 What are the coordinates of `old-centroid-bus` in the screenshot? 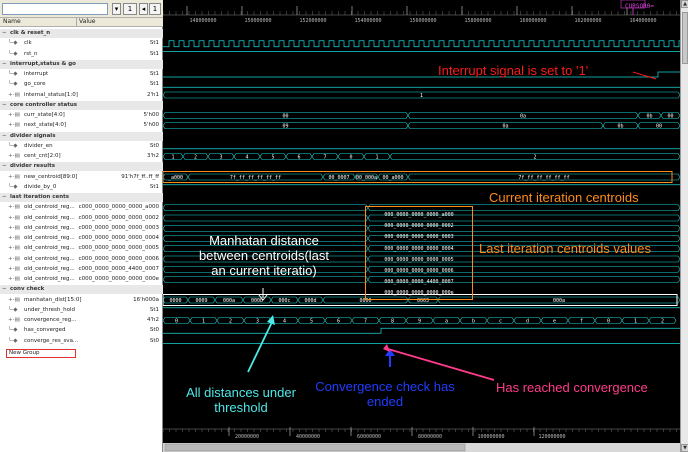 It's located at (266, 228).